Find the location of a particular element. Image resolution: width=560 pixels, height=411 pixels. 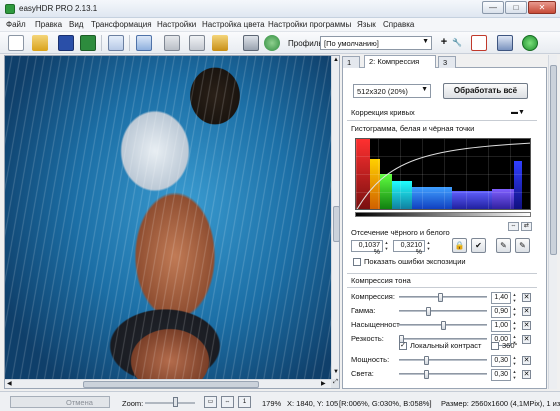

curves-section-header: Коррекция кривых ▬▼ is located at coordinates (441, 113).